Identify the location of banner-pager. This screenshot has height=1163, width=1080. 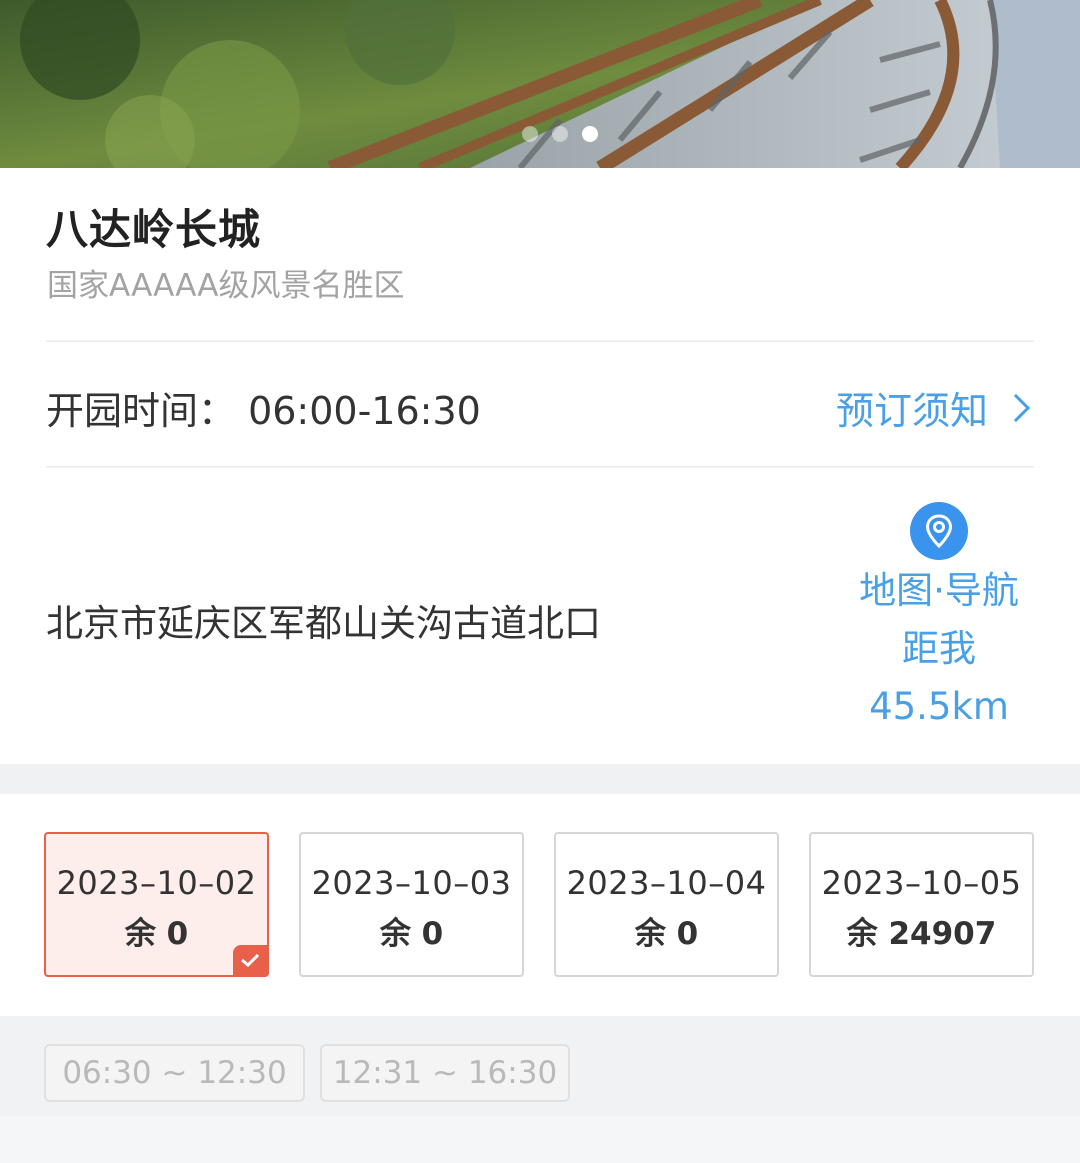
(540, 134).